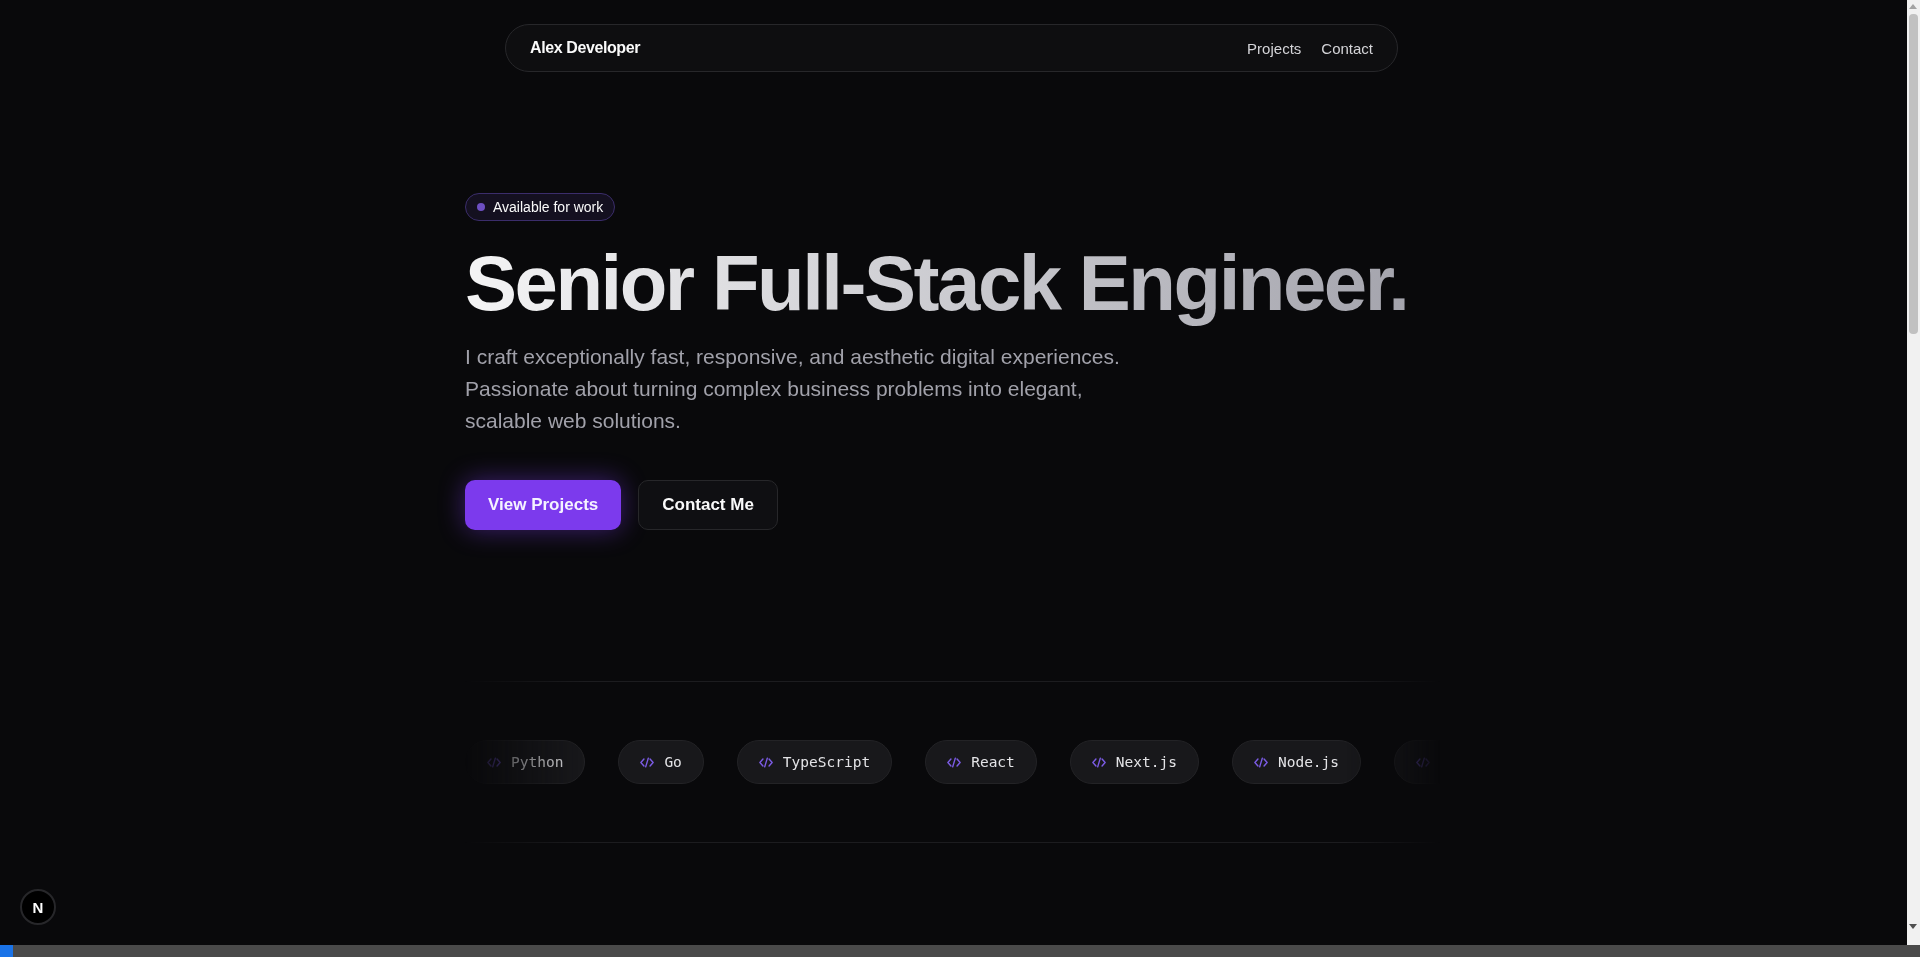  I want to click on badge-label: Available for work, so click(548, 207).